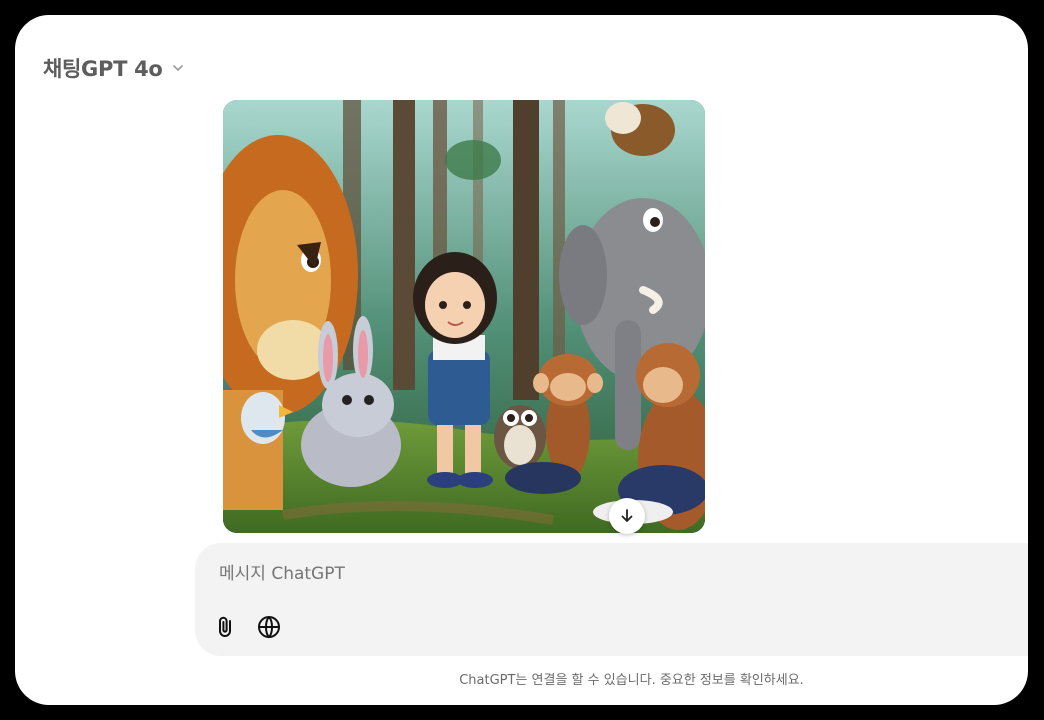 Image resolution: width=1044 pixels, height=720 pixels. I want to click on attach-button, so click(226, 627).